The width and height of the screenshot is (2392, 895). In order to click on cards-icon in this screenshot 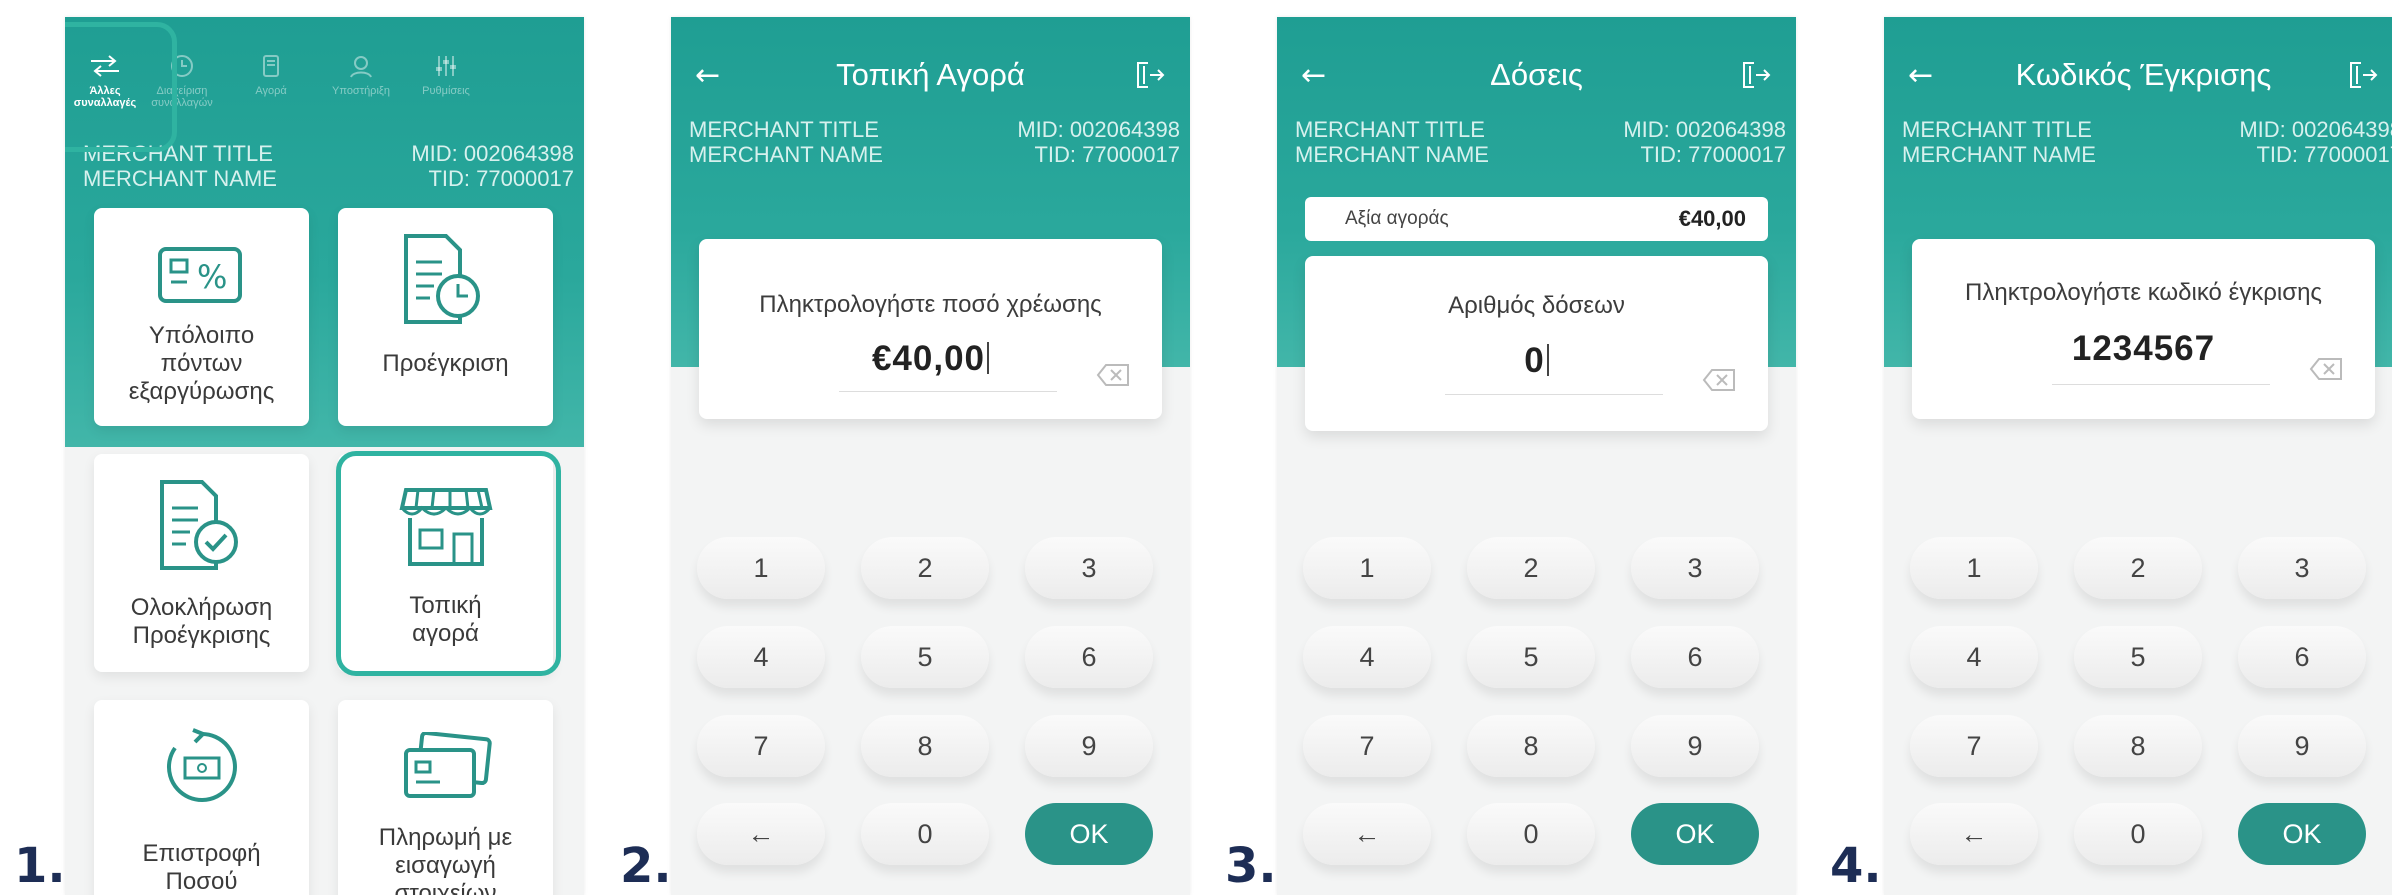, I will do `click(448, 765)`.